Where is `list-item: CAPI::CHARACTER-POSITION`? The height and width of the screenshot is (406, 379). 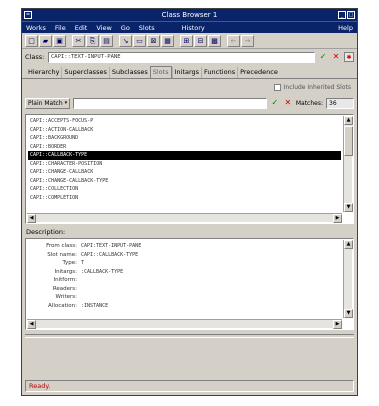
list-item: CAPI::CHARACTER-POSITION is located at coordinates (184, 164).